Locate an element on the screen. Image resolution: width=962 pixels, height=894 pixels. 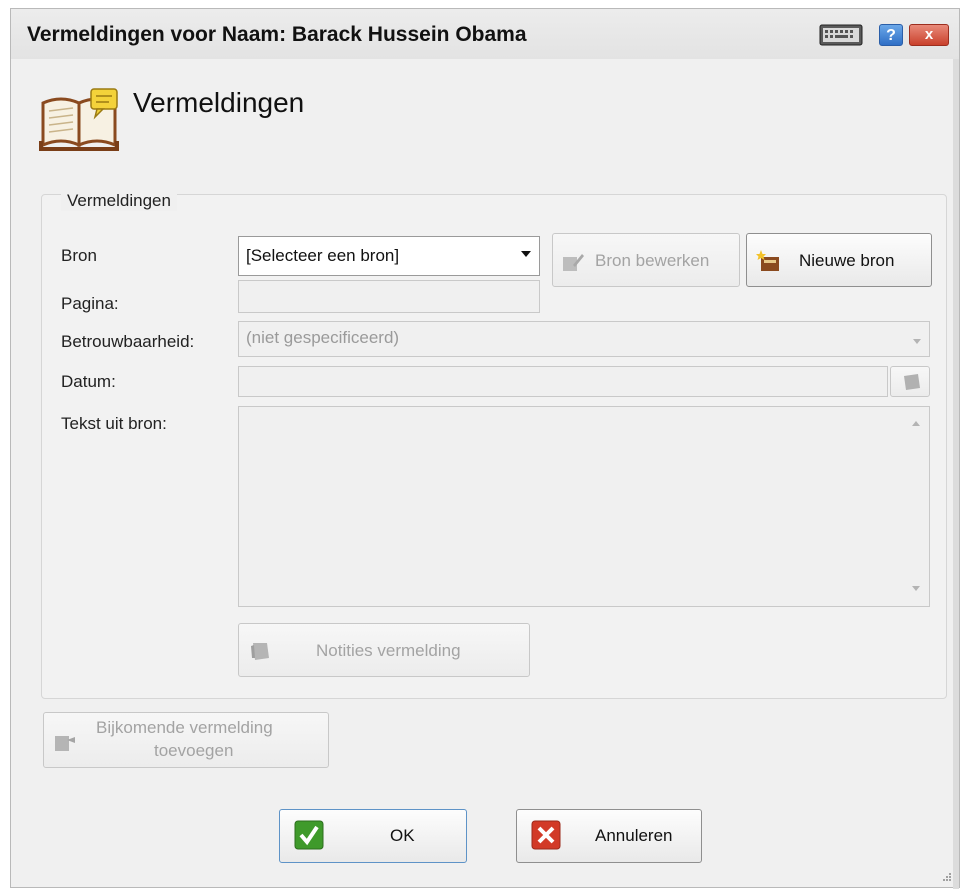
bijkomende-line2: toevoegen is located at coordinates (194, 750).